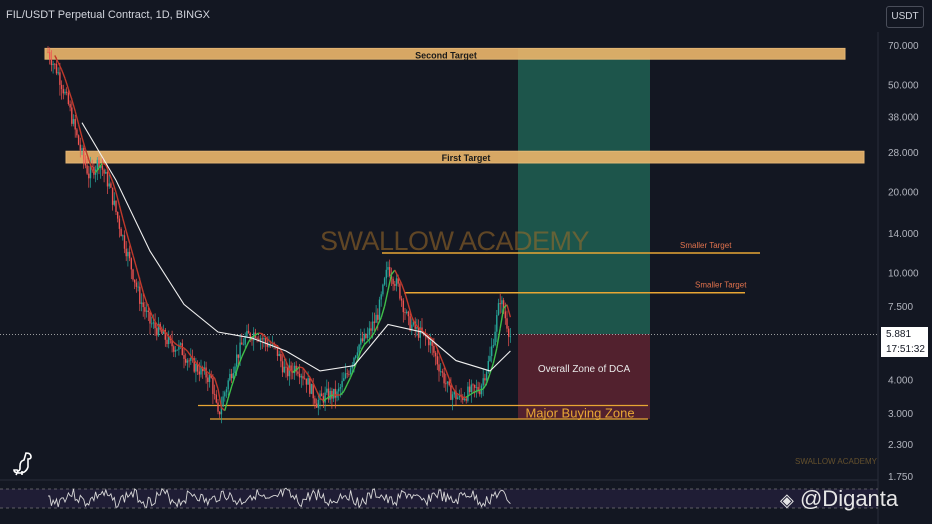 The image size is (932, 524). I want to click on profit-zone, so click(584, 191).